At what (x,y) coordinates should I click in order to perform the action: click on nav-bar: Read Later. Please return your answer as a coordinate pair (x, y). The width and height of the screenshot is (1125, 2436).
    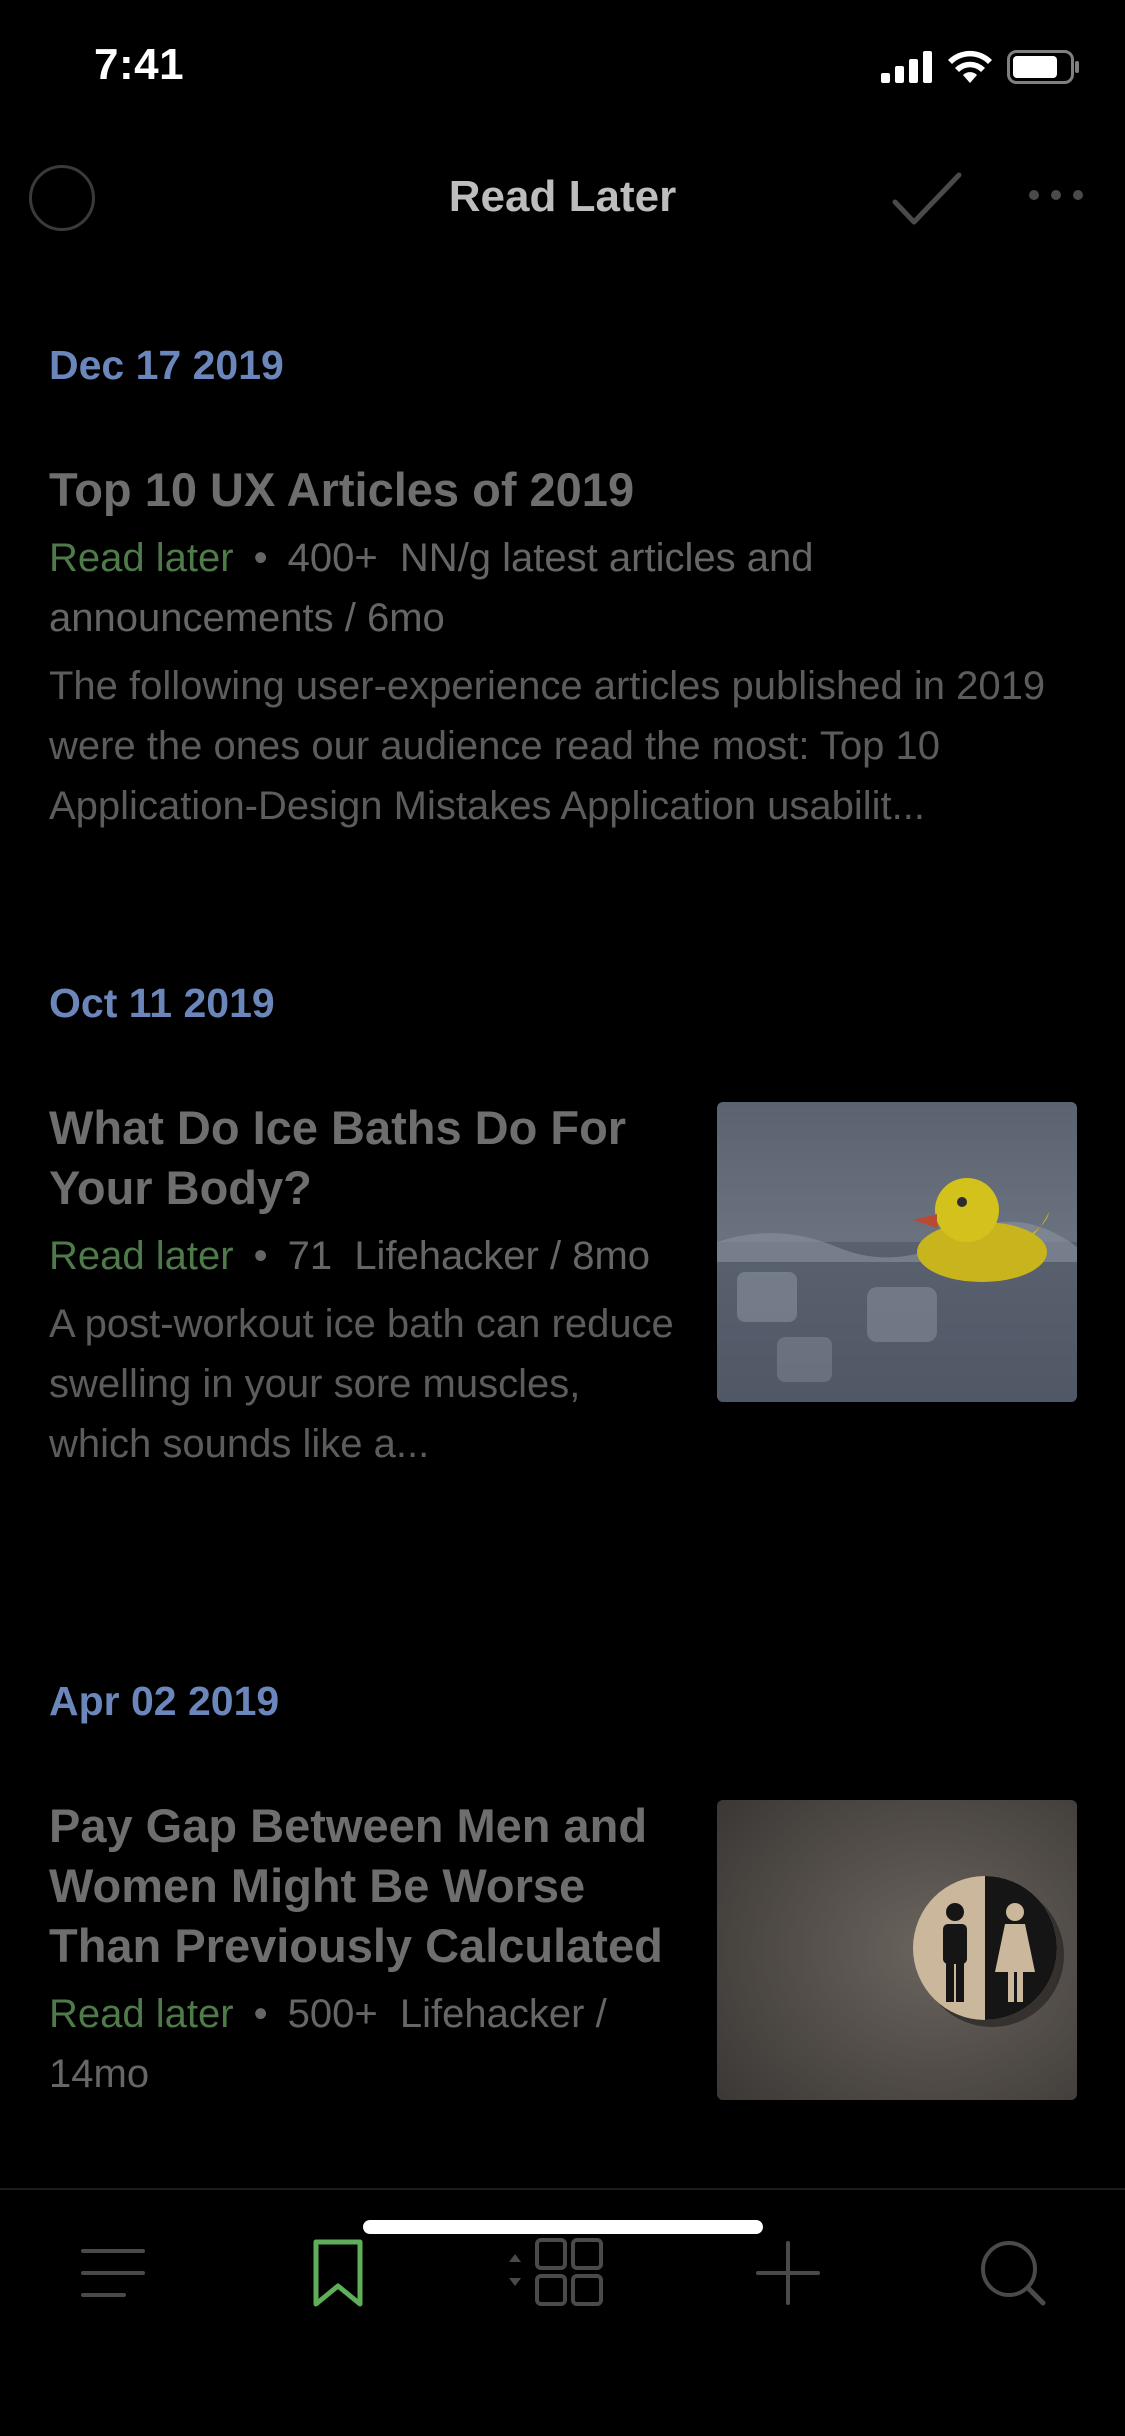
    Looking at the image, I should click on (562, 200).